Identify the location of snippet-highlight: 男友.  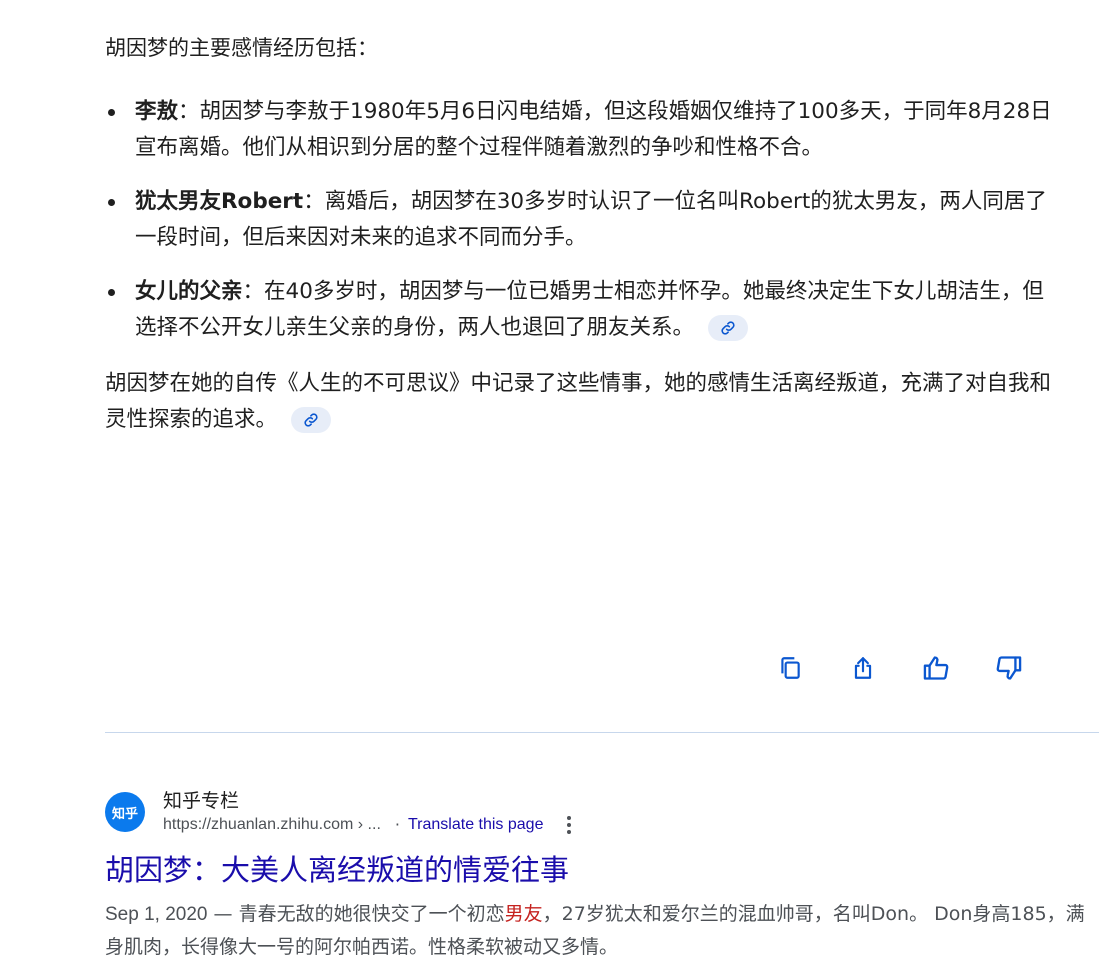
(523, 914).